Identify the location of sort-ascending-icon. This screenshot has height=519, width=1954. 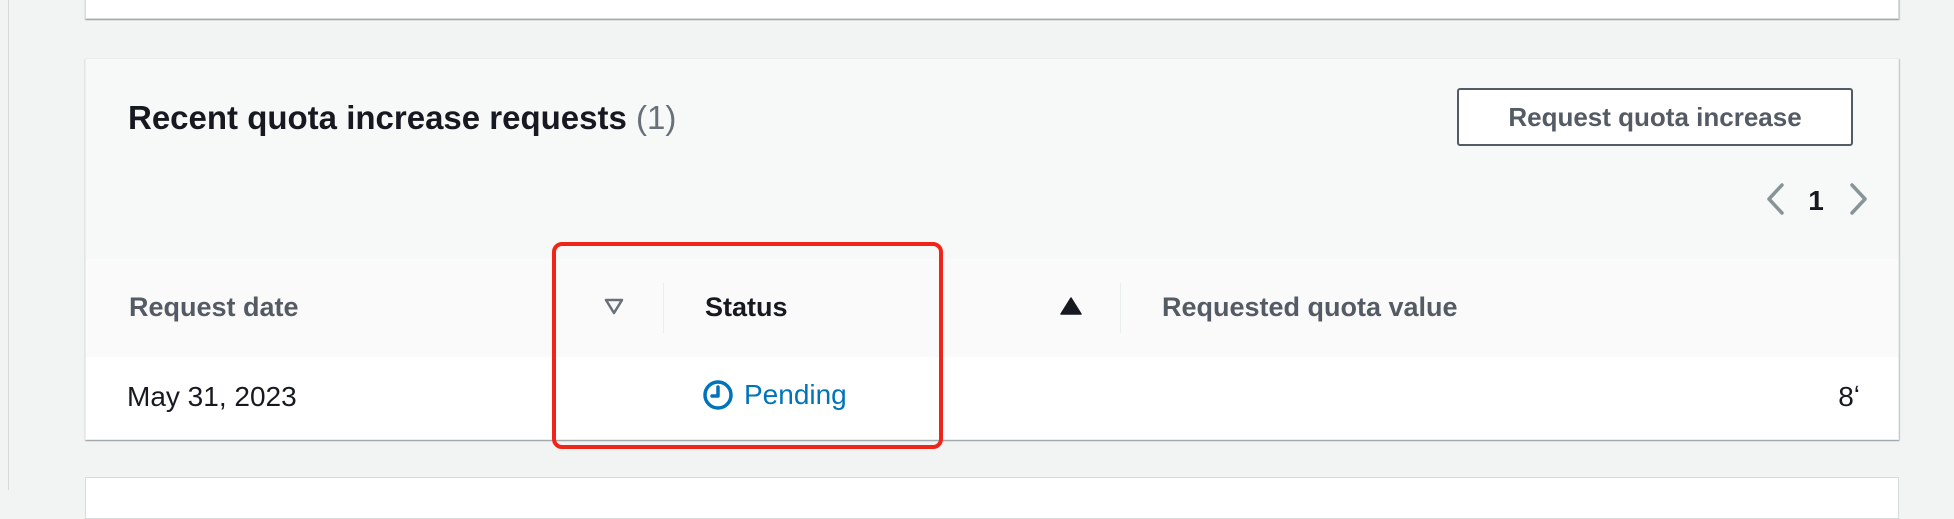
(1072, 307).